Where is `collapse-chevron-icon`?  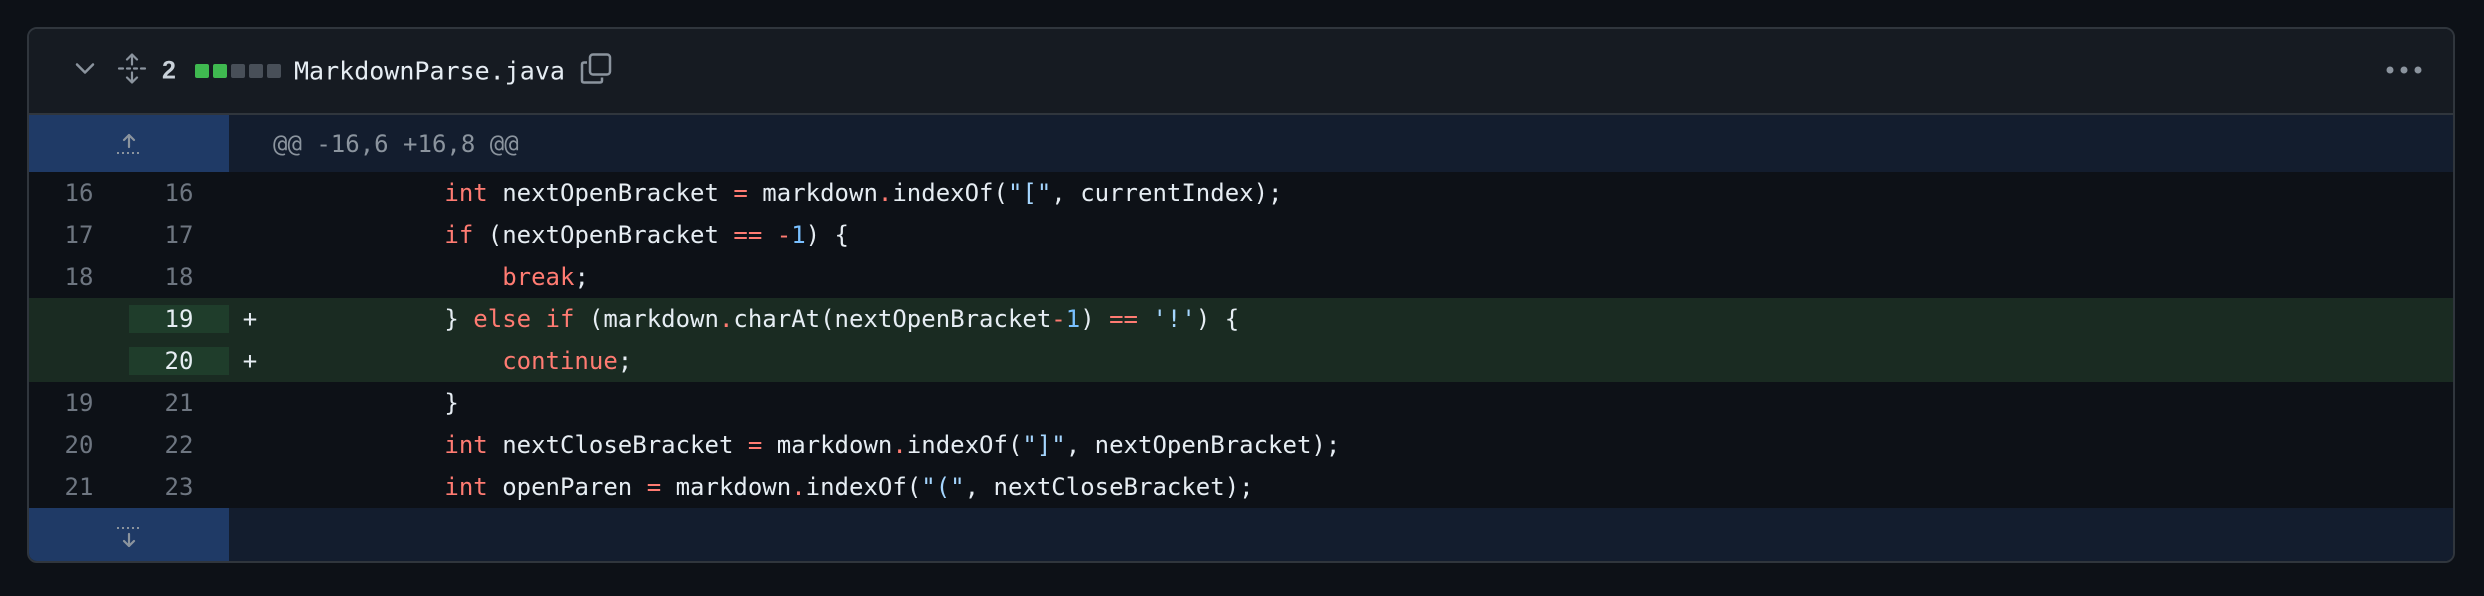
collapse-chevron-icon is located at coordinates (85, 71).